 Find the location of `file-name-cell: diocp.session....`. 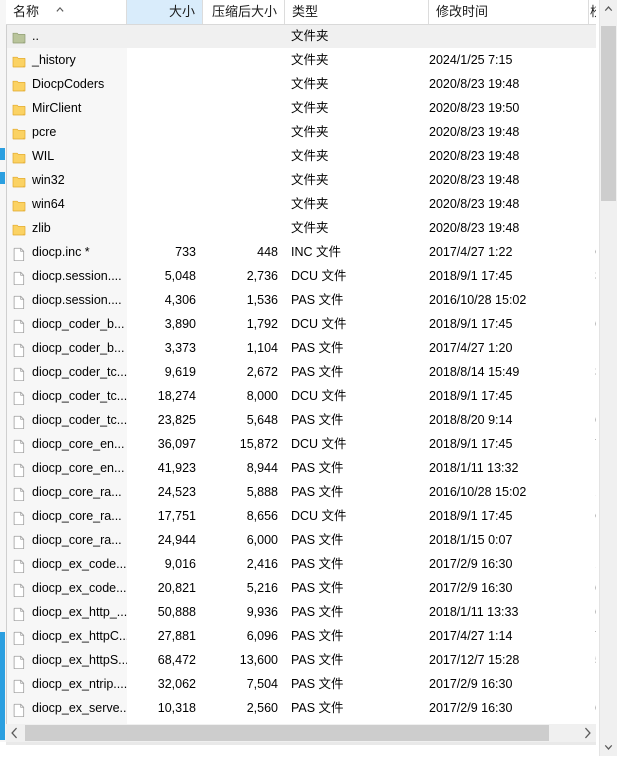

file-name-cell: diocp.session.... is located at coordinates (77, 300).